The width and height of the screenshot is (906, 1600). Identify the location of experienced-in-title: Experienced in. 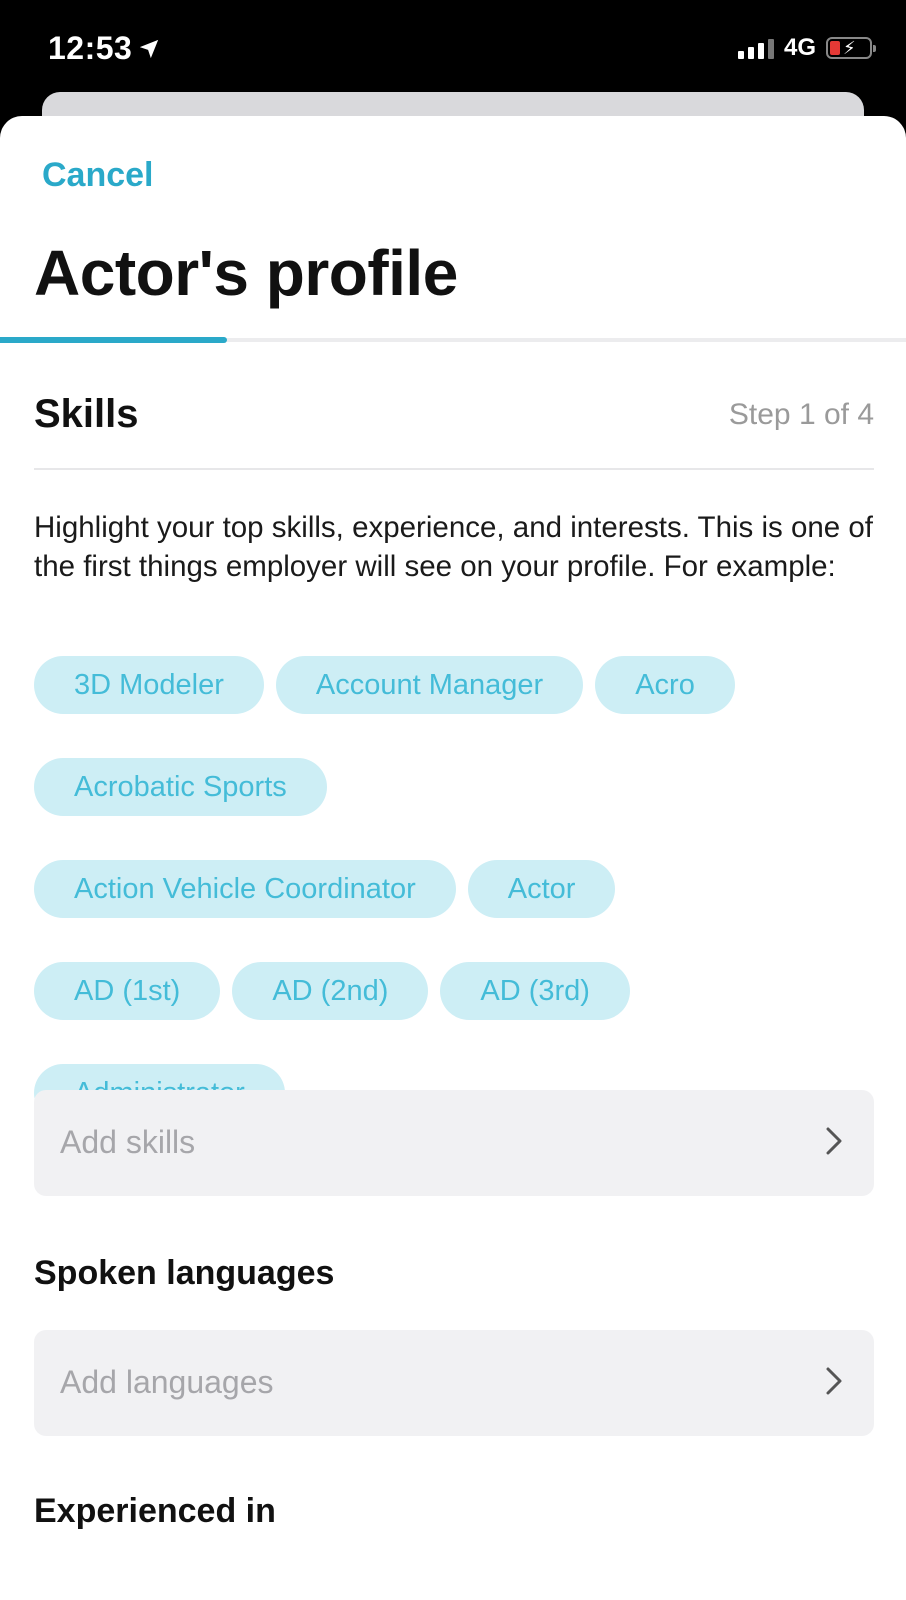
(155, 1511).